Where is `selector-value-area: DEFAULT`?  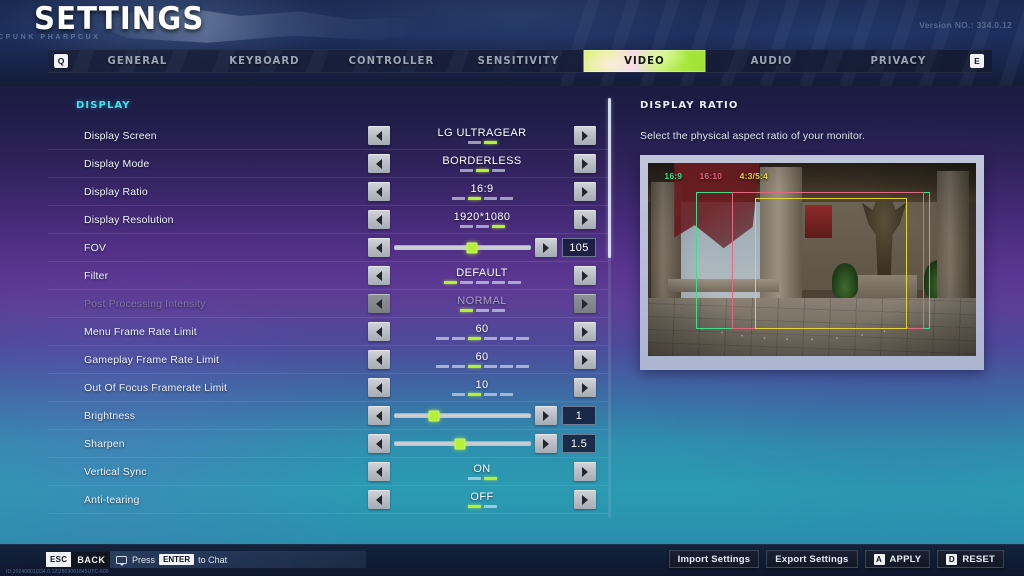
selector-value-area: DEFAULT is located at coordinates (482, 275).